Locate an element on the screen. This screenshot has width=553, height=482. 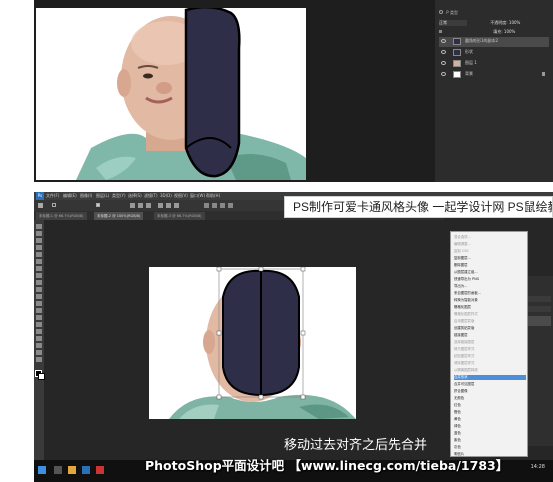
context-menu-item: 栅格化图层 is located at coordinates (490, 307).